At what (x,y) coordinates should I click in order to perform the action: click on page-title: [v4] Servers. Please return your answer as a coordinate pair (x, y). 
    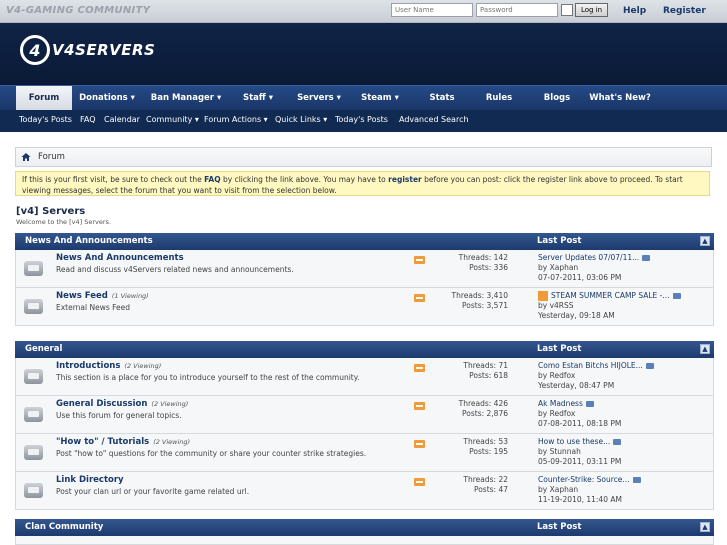
    Looking at the image, I should click on (51, 211).